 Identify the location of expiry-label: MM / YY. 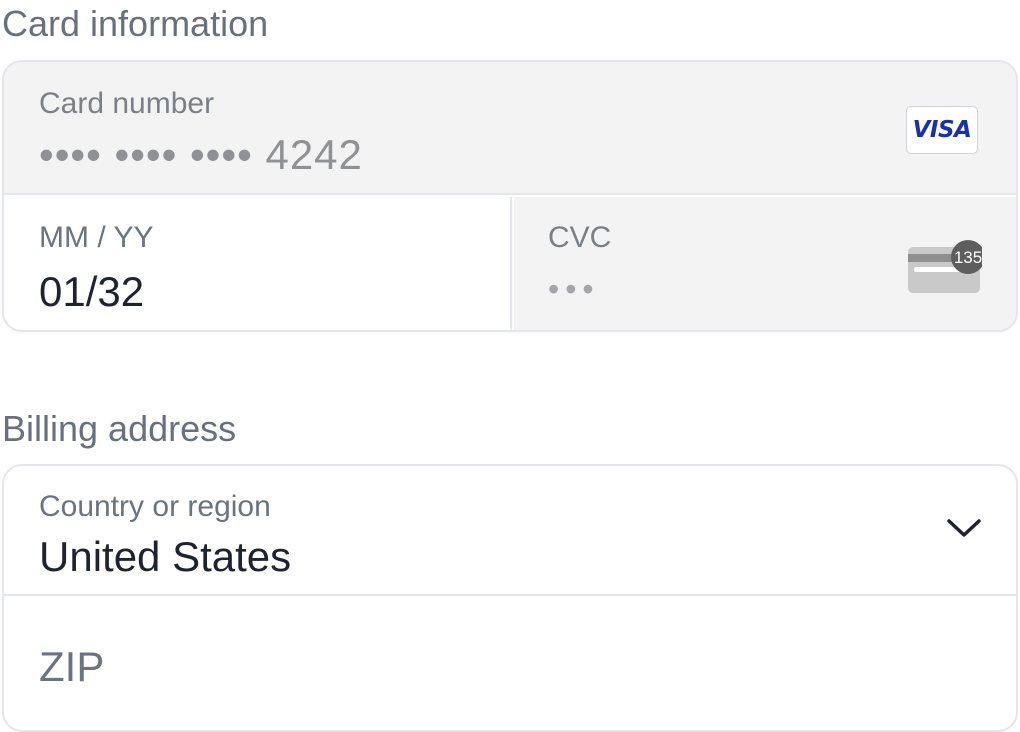
(96, 237).